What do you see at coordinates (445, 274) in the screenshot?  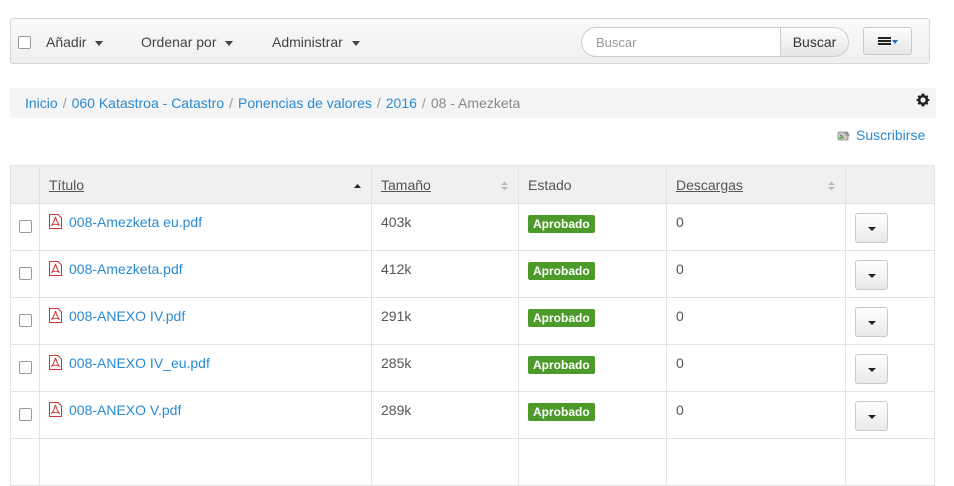 I see `size-cell: 412k` at bounding box center [445, 274].